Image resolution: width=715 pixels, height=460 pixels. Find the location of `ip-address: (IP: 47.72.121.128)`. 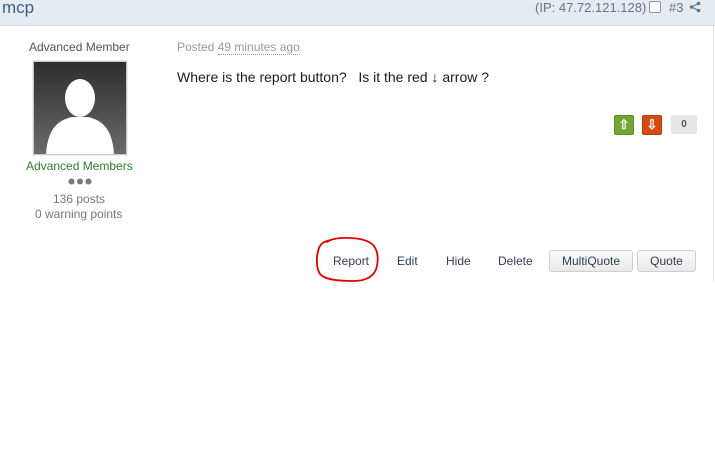

ip-address: (IP: 47.72.121.128) is located at coordinates (591, 7).